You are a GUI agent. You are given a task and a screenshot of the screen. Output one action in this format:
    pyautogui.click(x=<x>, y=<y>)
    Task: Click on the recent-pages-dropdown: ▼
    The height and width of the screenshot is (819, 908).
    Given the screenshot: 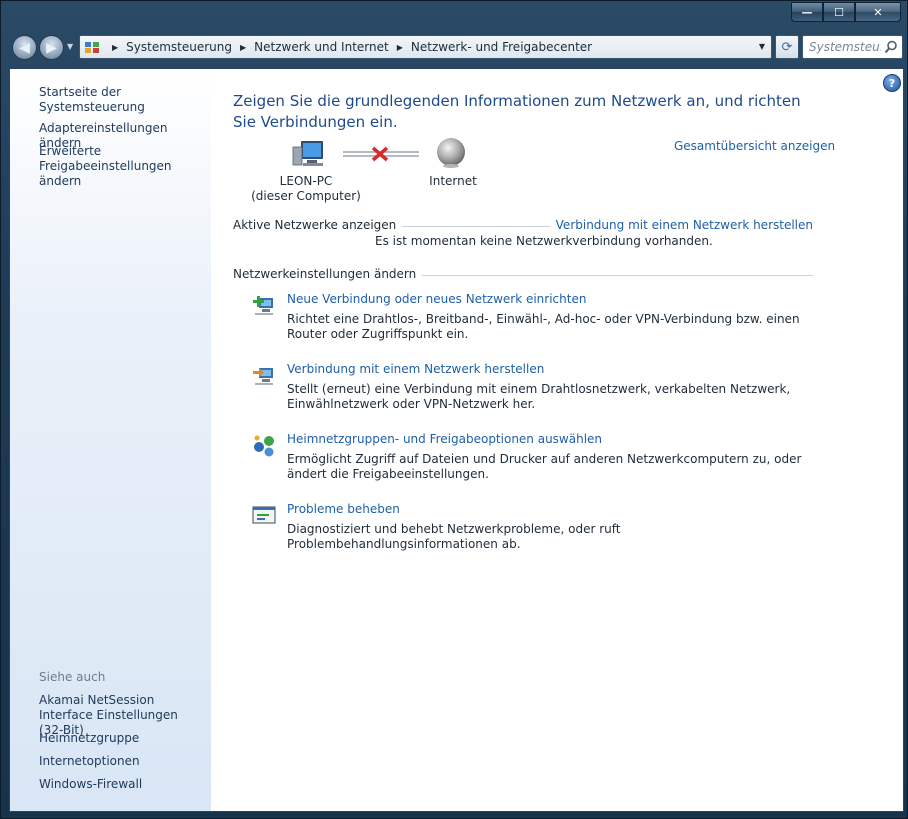 What is the action you would take?
    pyautogui.click(x=70, y=46)
    